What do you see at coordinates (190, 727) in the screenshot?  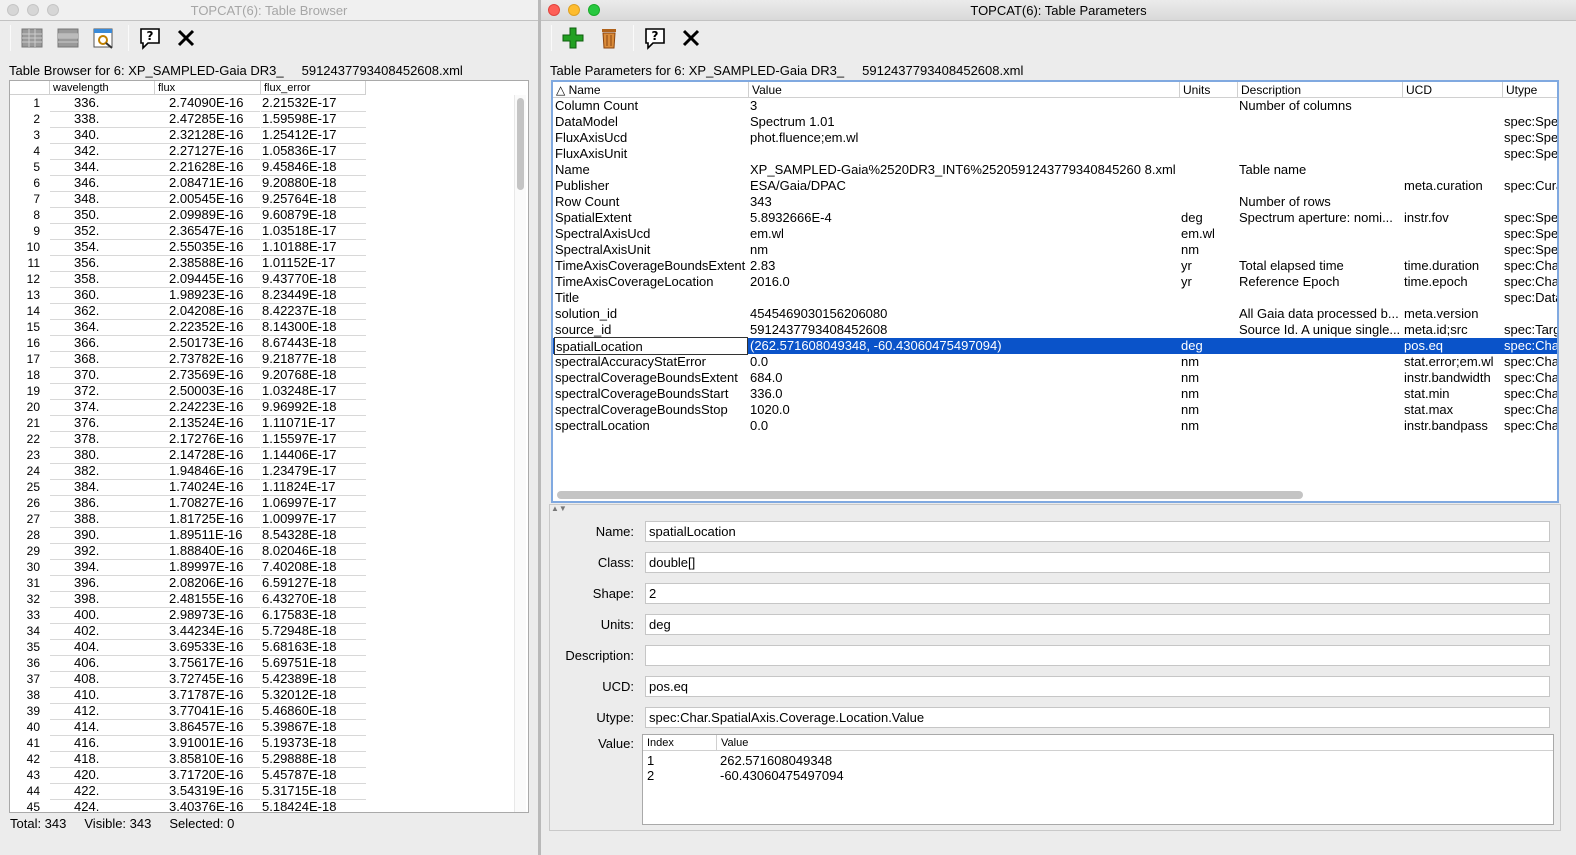 I see `table-row: 40 414. 3.86457E-16 5.39867E-18` at bounding box center [190, 727].